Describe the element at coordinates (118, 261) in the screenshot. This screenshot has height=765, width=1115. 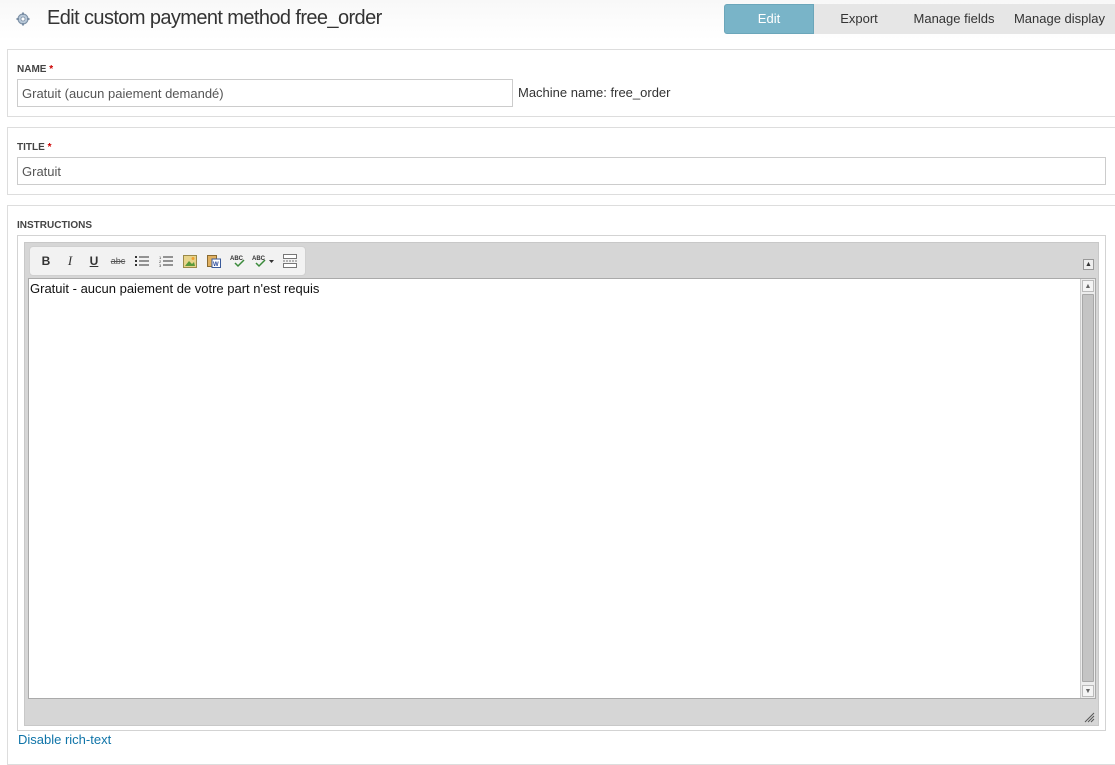
I see `strikethrough-button: abc` at that location.